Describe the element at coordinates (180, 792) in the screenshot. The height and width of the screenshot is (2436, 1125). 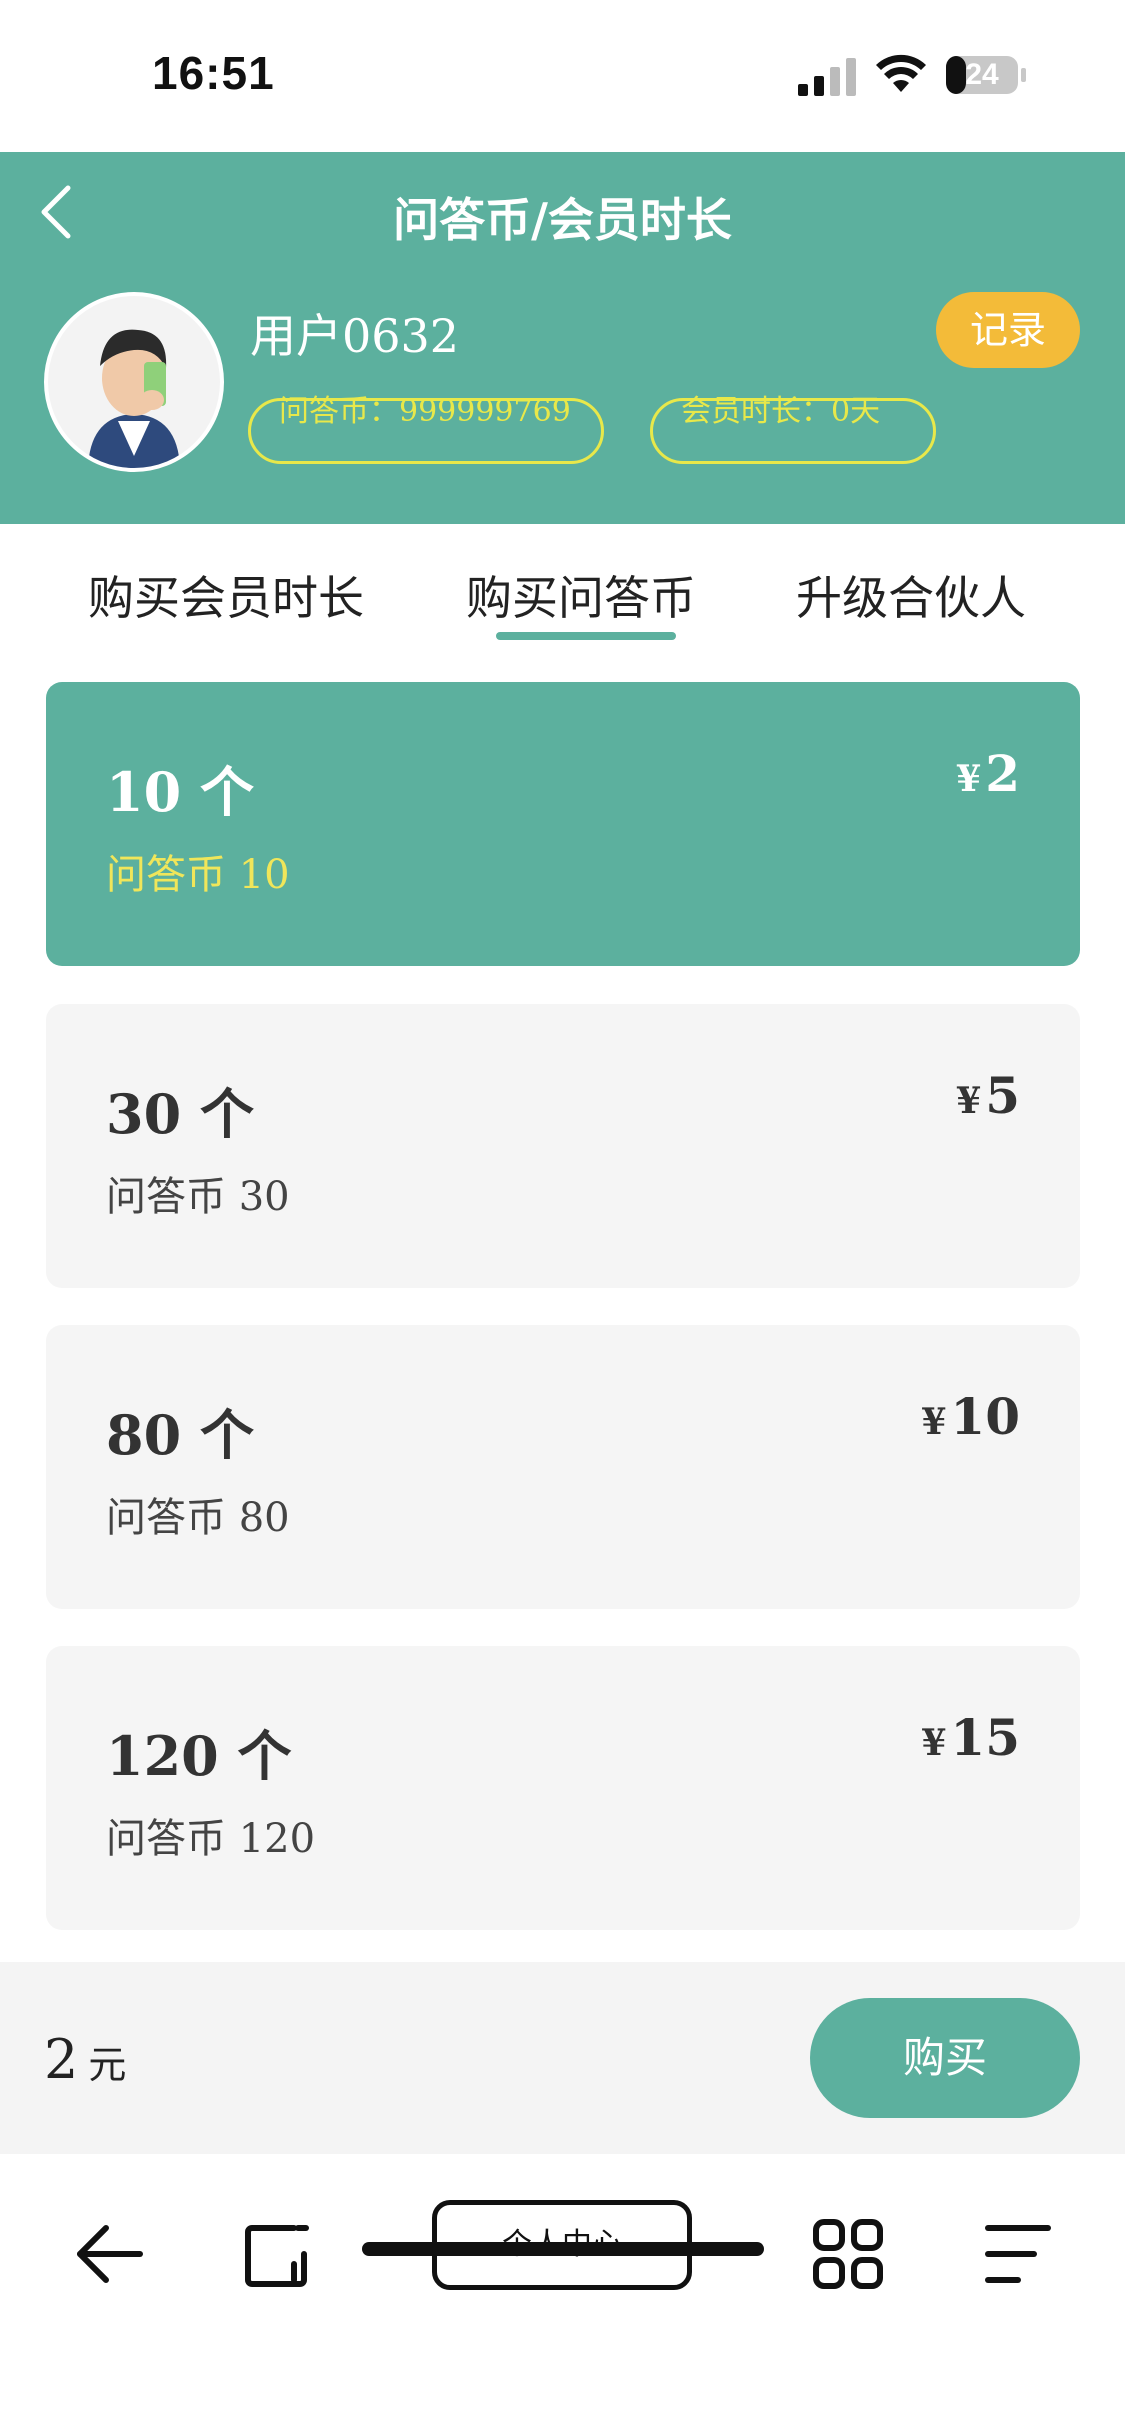
I see `package-quantity: 10 个` at that location.